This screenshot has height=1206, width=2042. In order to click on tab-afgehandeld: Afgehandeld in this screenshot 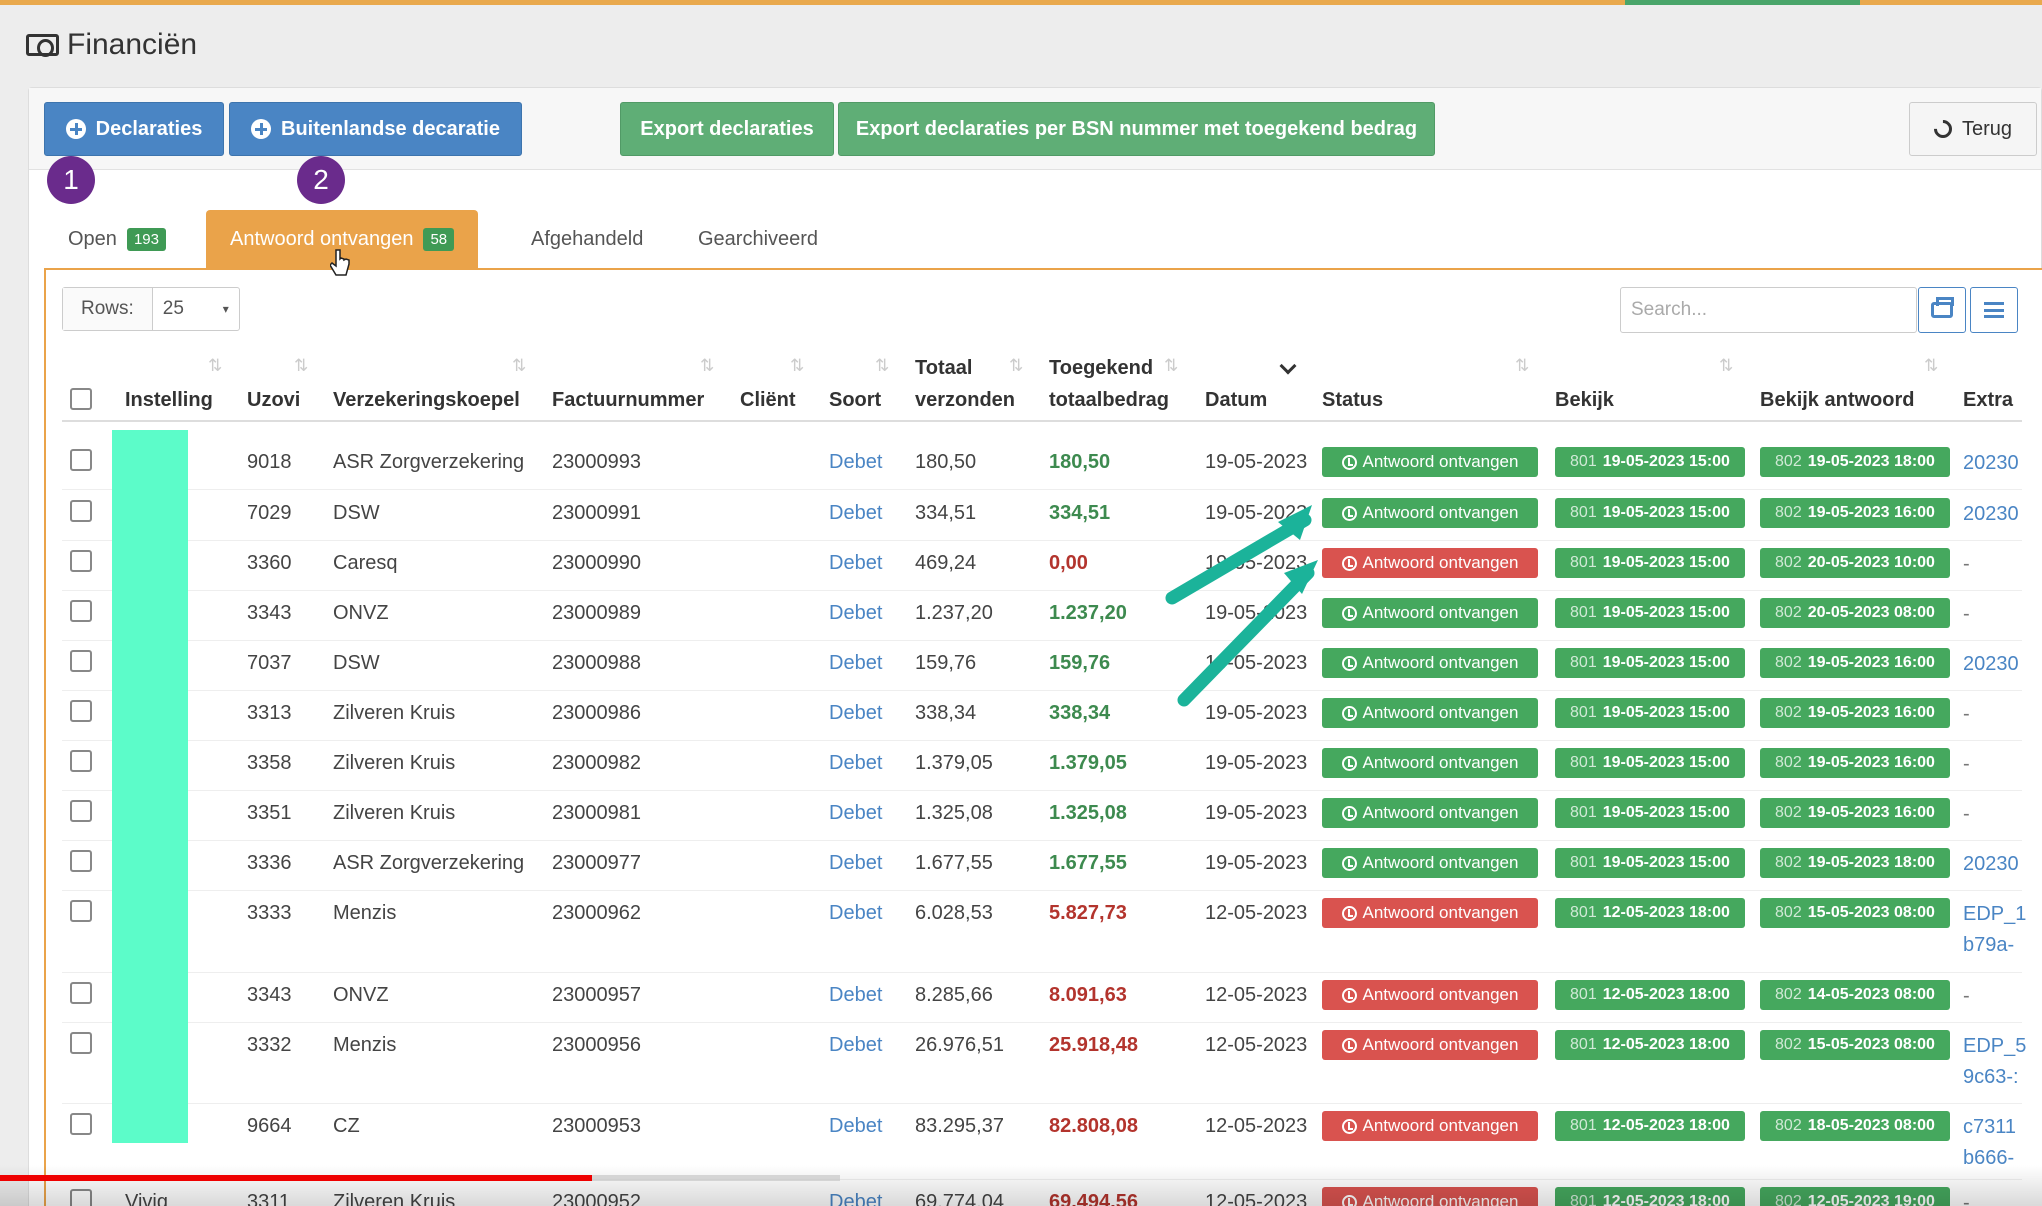, I will do `click(587, 239)`.